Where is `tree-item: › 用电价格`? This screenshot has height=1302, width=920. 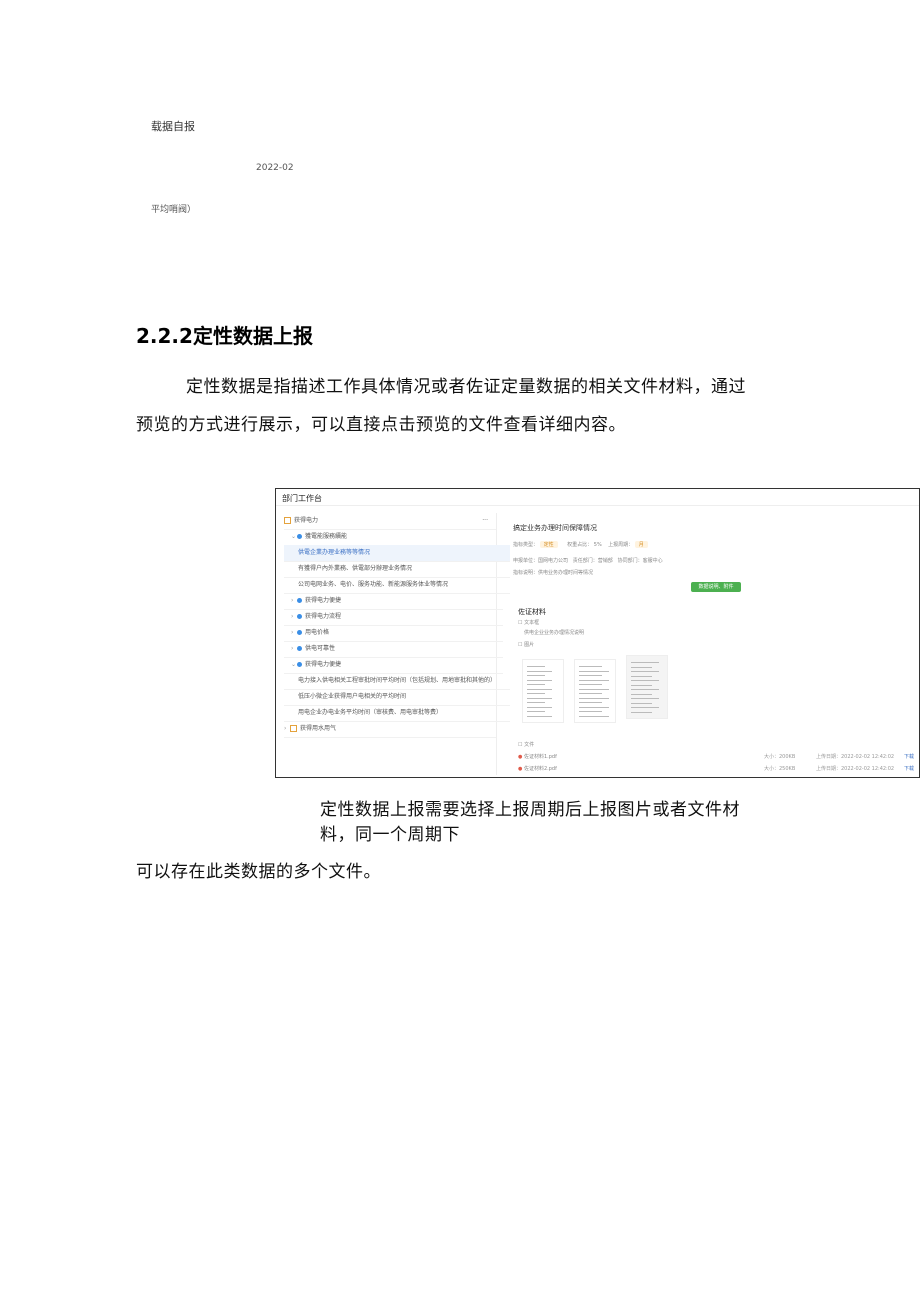 tree-item: › 用电价格 is located at coordinates (393, 633).